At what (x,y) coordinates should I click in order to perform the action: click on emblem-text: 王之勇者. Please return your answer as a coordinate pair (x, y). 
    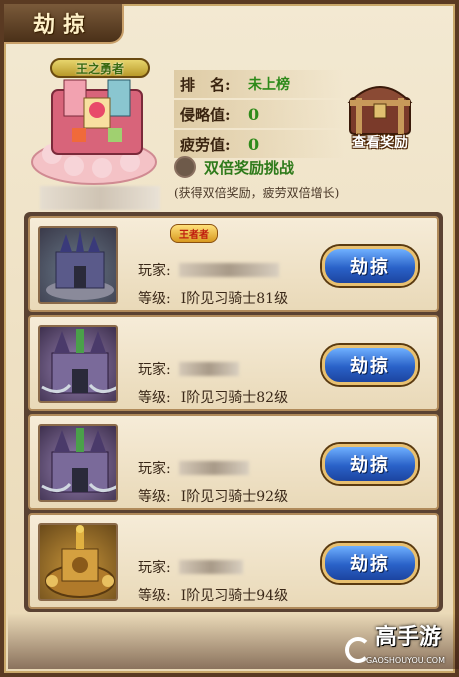
    Looking at the image, I should click on (99, 68).